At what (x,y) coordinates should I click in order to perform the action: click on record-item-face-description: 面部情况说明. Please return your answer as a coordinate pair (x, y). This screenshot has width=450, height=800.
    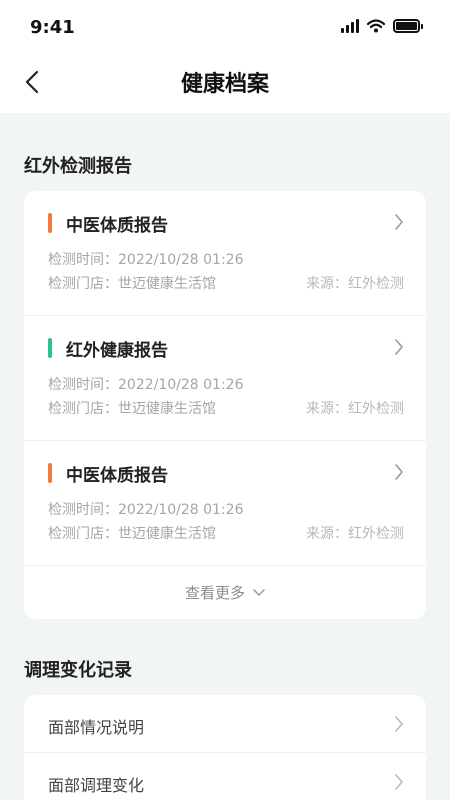
    Looking at the image, I should click on (225, 724).